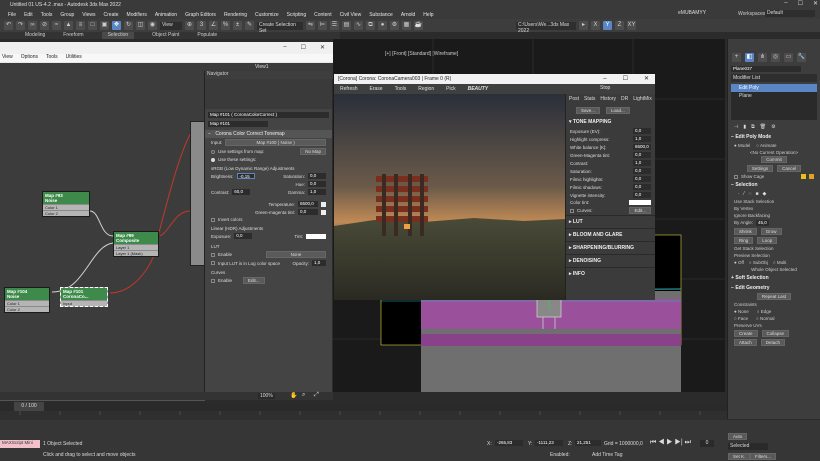  What do you see at coordinates (428, 15) in the screenshot?
I see `menu-item: Help` at bounding box center [428, 15].